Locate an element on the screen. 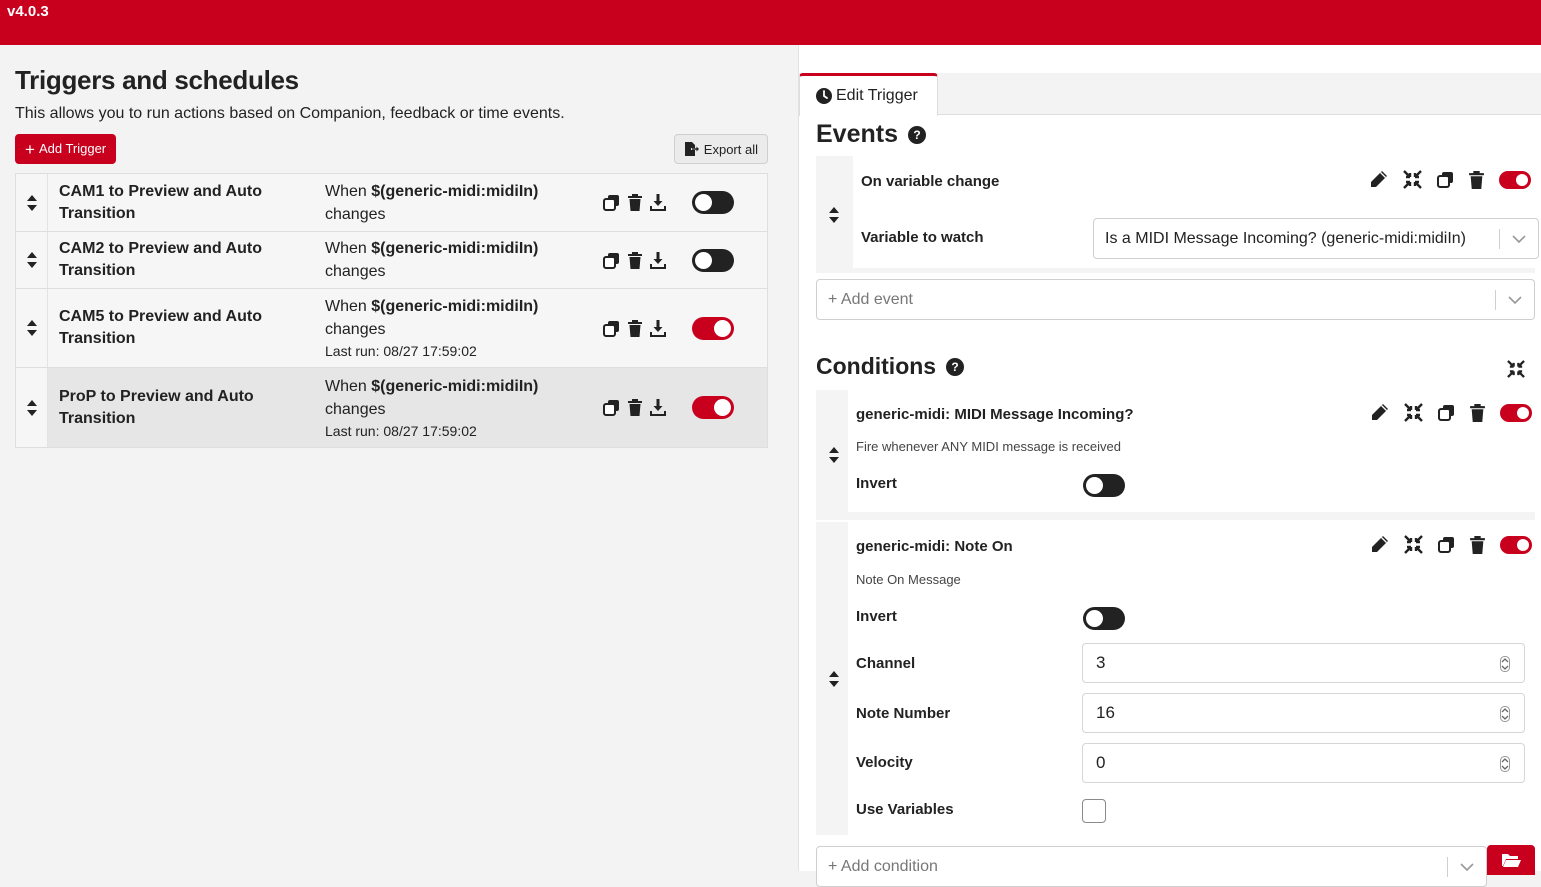  last-run: Last run: 08/27 17:59:02 is located at coordinates (401, 351).